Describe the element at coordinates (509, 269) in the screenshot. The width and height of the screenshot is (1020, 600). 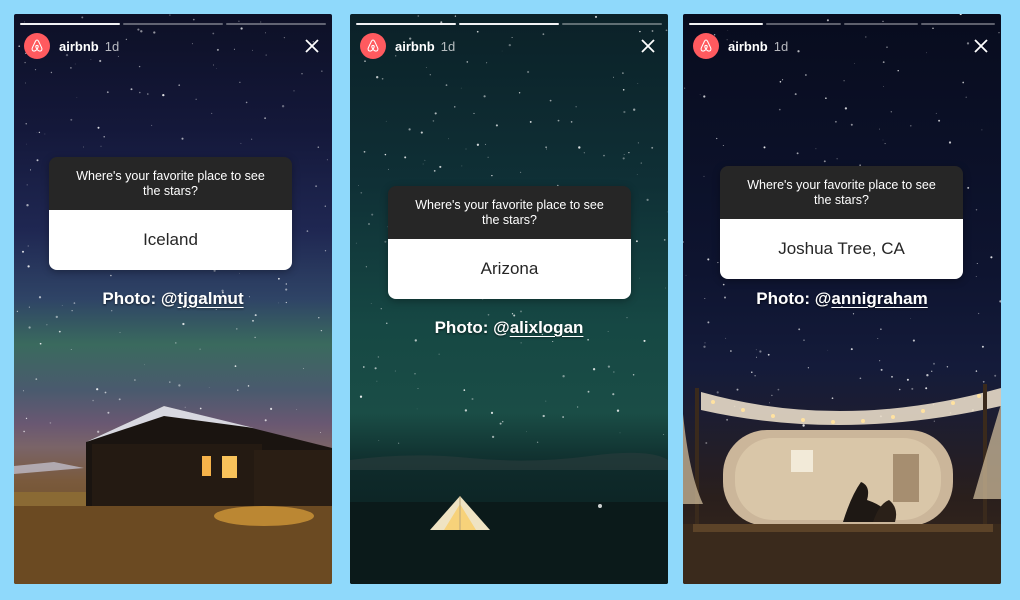
I see `answer-text: Arizona` at that location.